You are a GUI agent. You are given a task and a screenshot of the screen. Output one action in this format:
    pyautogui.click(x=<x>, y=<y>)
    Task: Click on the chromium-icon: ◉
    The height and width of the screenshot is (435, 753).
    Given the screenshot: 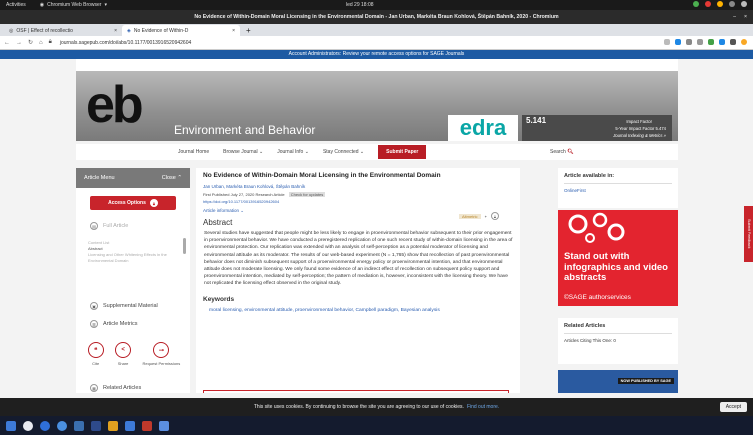 What is the action you would take?
    pyautogui.click(x=42, y=5)
    